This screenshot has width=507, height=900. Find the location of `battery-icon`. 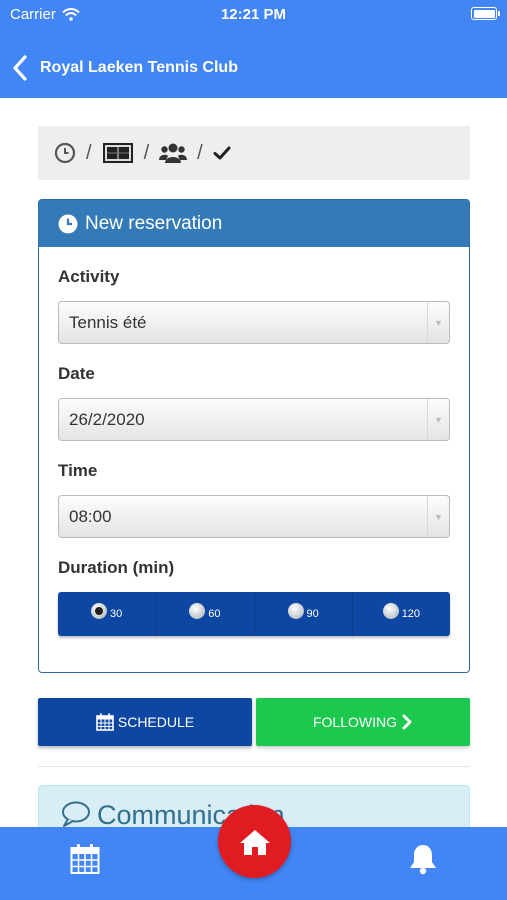

battery-icon is located at coordinates (485, 13).